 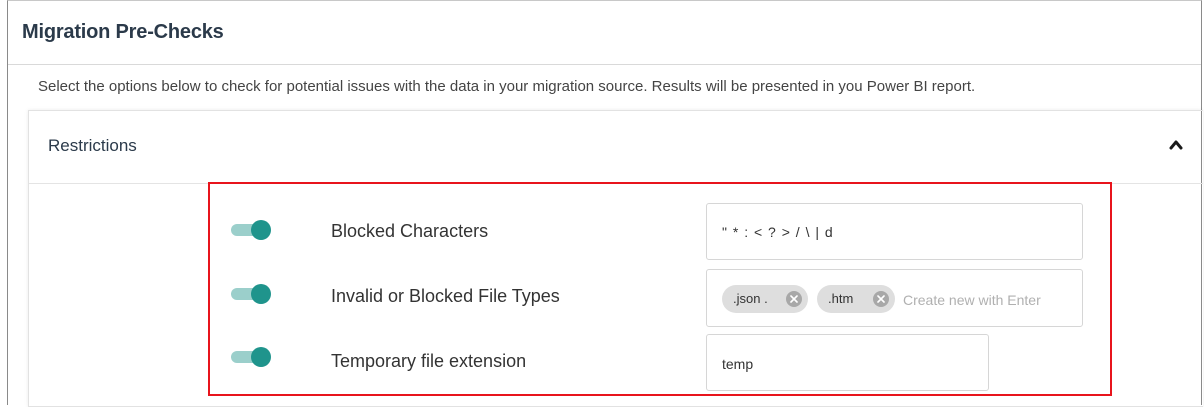 What do you see at coordinates (856, 299) in the screenshot?
I see `file-type-chip: .htm` at bounding box center [856, 299].